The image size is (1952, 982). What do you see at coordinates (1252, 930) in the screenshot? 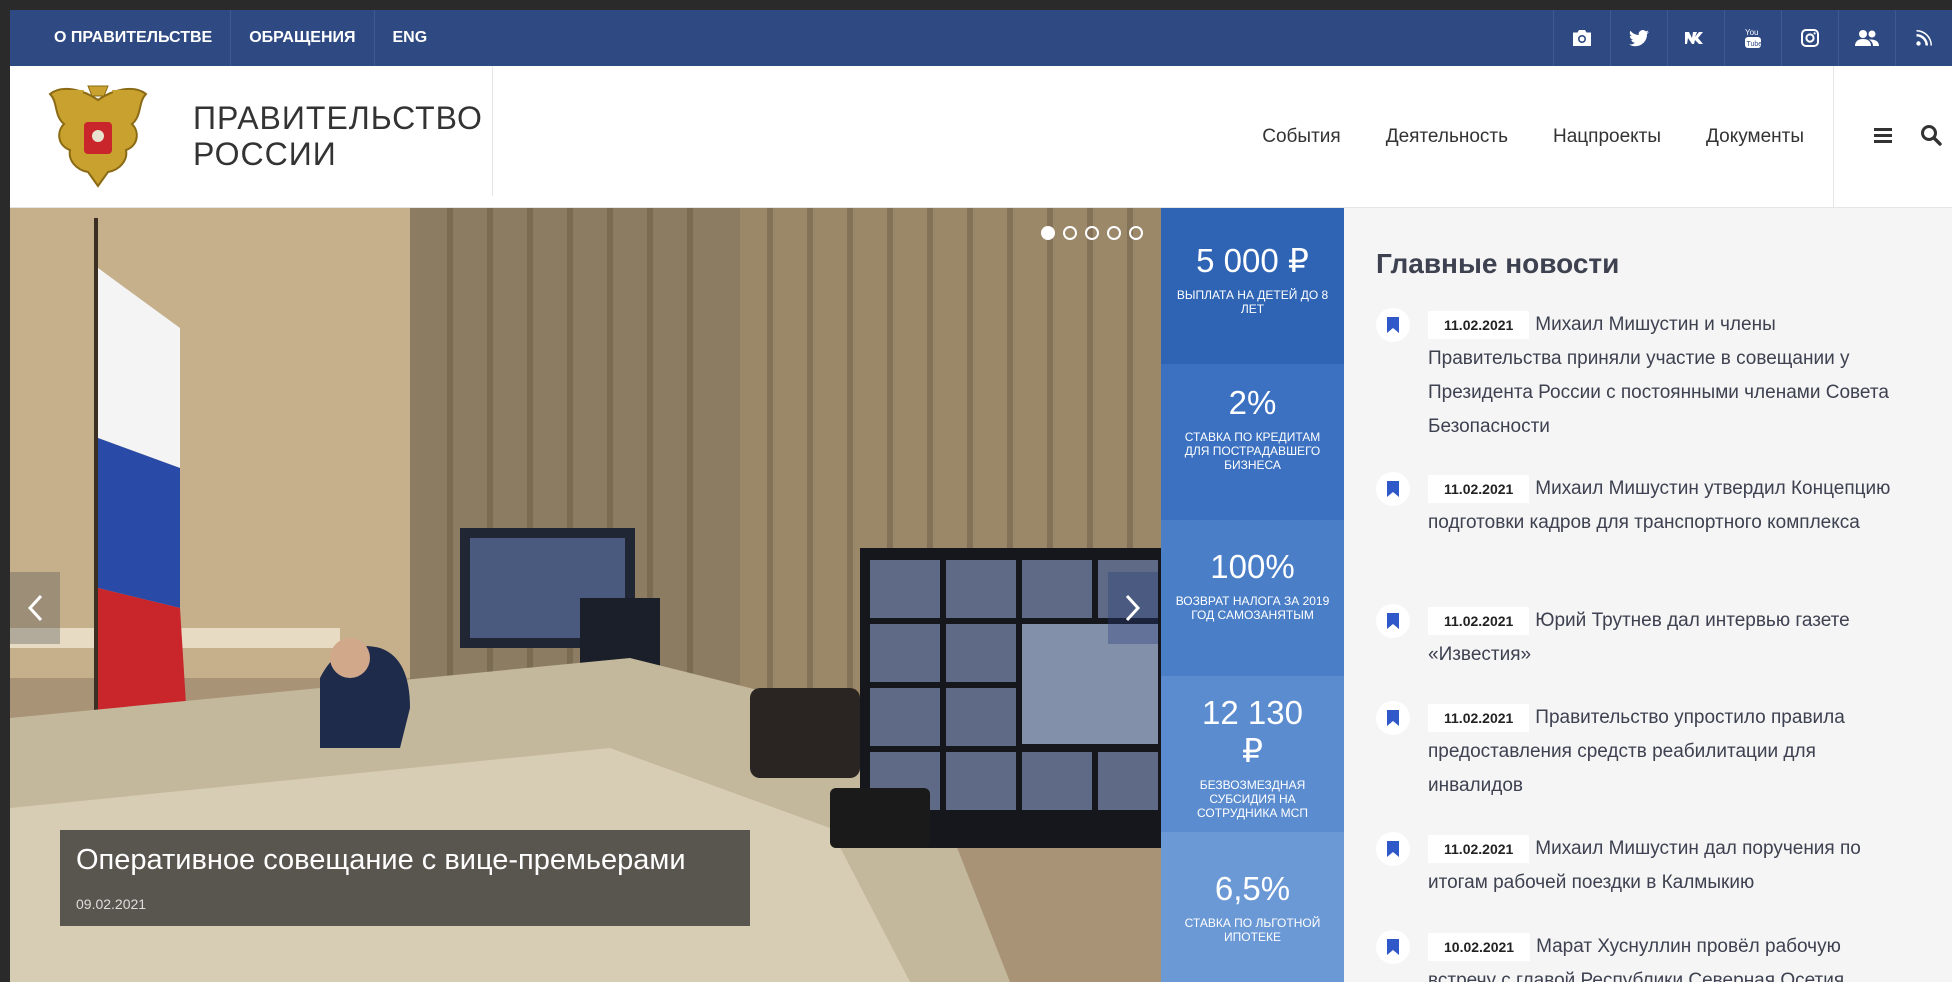
I see `stat-label: СТАВКА ПО ЛЬГОТНОЙ ИПОТЕКЕ` at bounding box center [1252, 930].